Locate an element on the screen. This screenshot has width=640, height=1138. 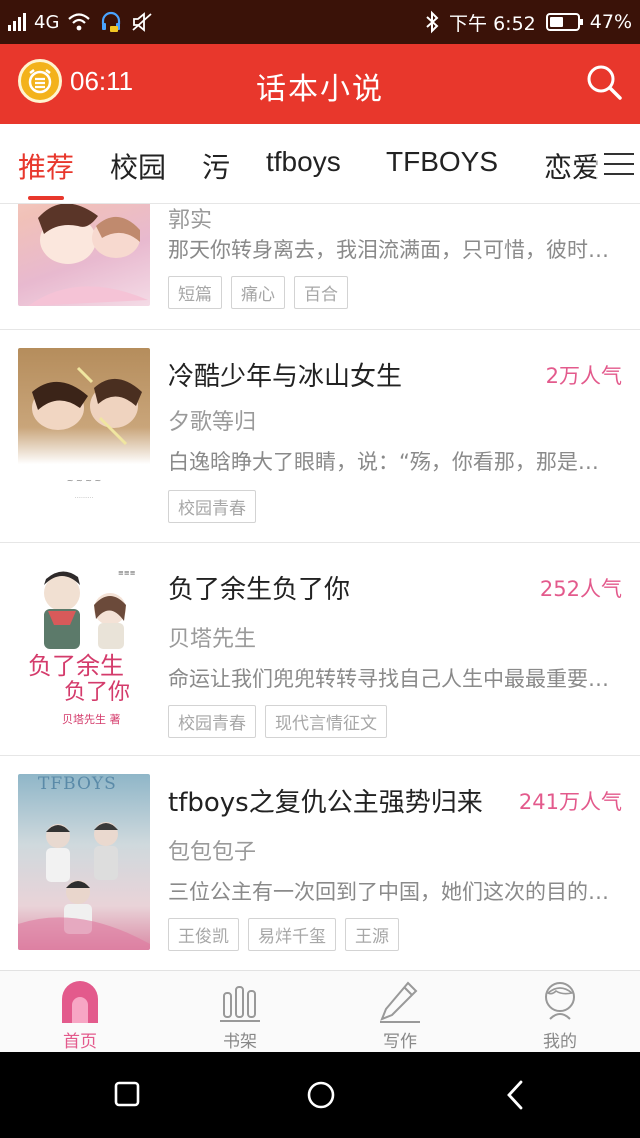
pen-icon is located at coordinates (400, 1002).